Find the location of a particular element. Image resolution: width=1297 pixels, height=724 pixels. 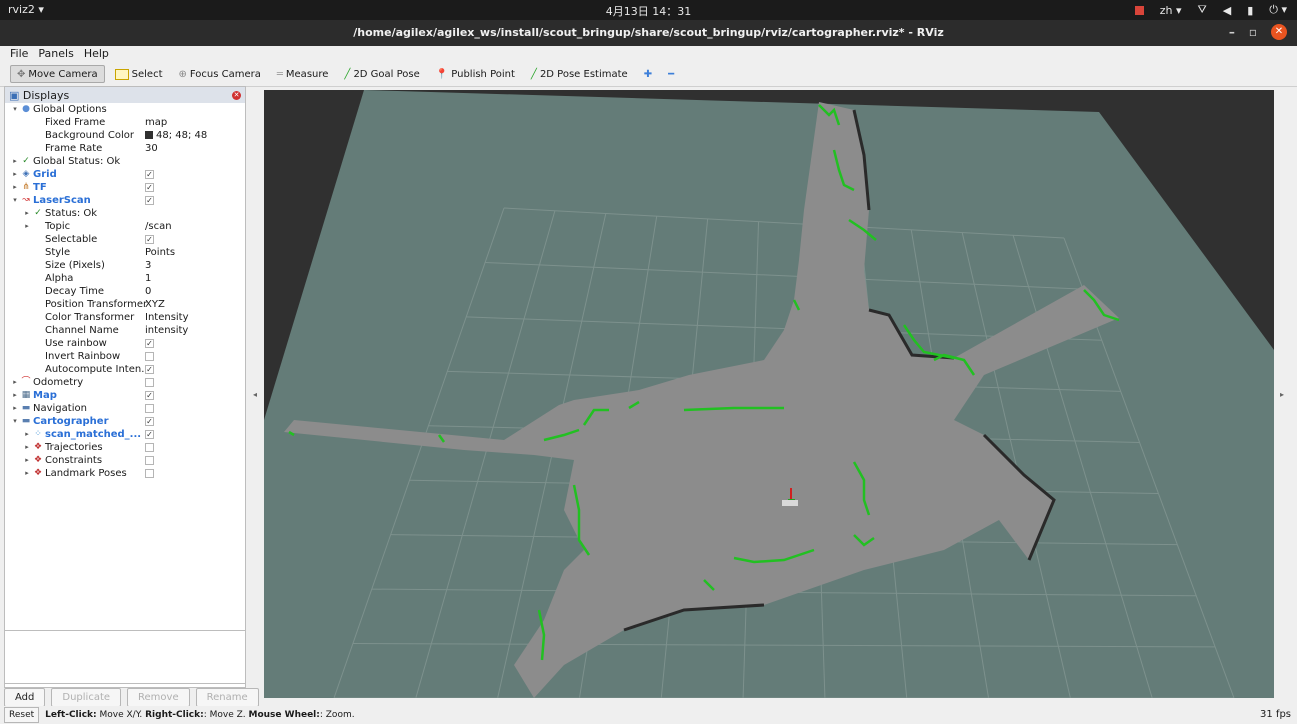

property-value: 48; 48; 48 is located at coordinates (176, 135).